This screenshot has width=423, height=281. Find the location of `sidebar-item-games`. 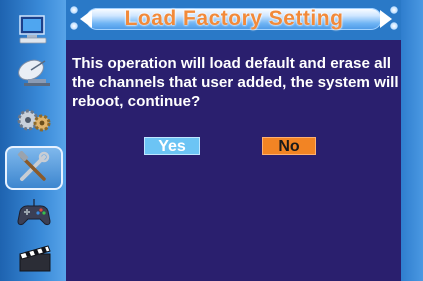

sidebar-item-games is located at coordinates (34, 214).